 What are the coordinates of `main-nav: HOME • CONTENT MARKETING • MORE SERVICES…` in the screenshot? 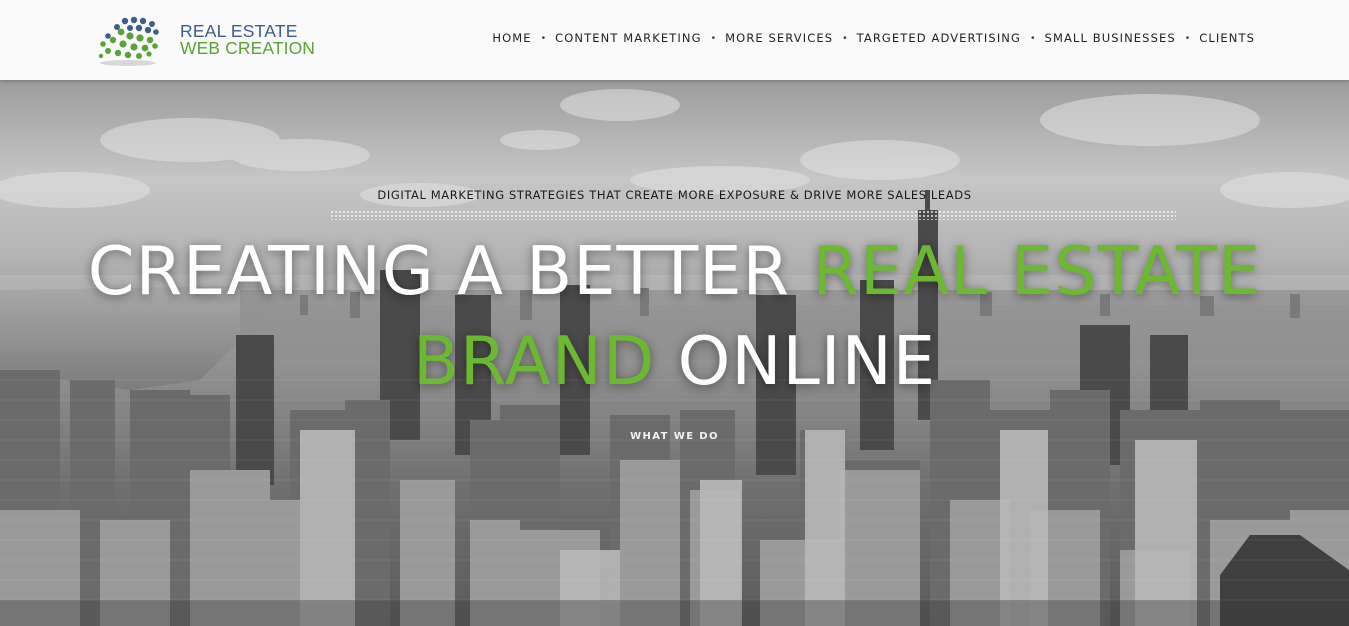 It's located at (873, 38).